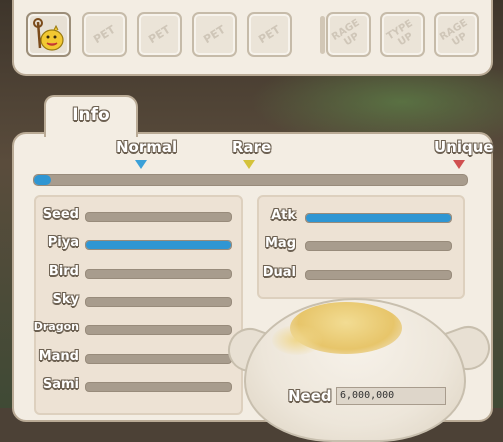 This screenshot has height=442, width=503. I want to click on type-stat-fill, so click(158, 245).